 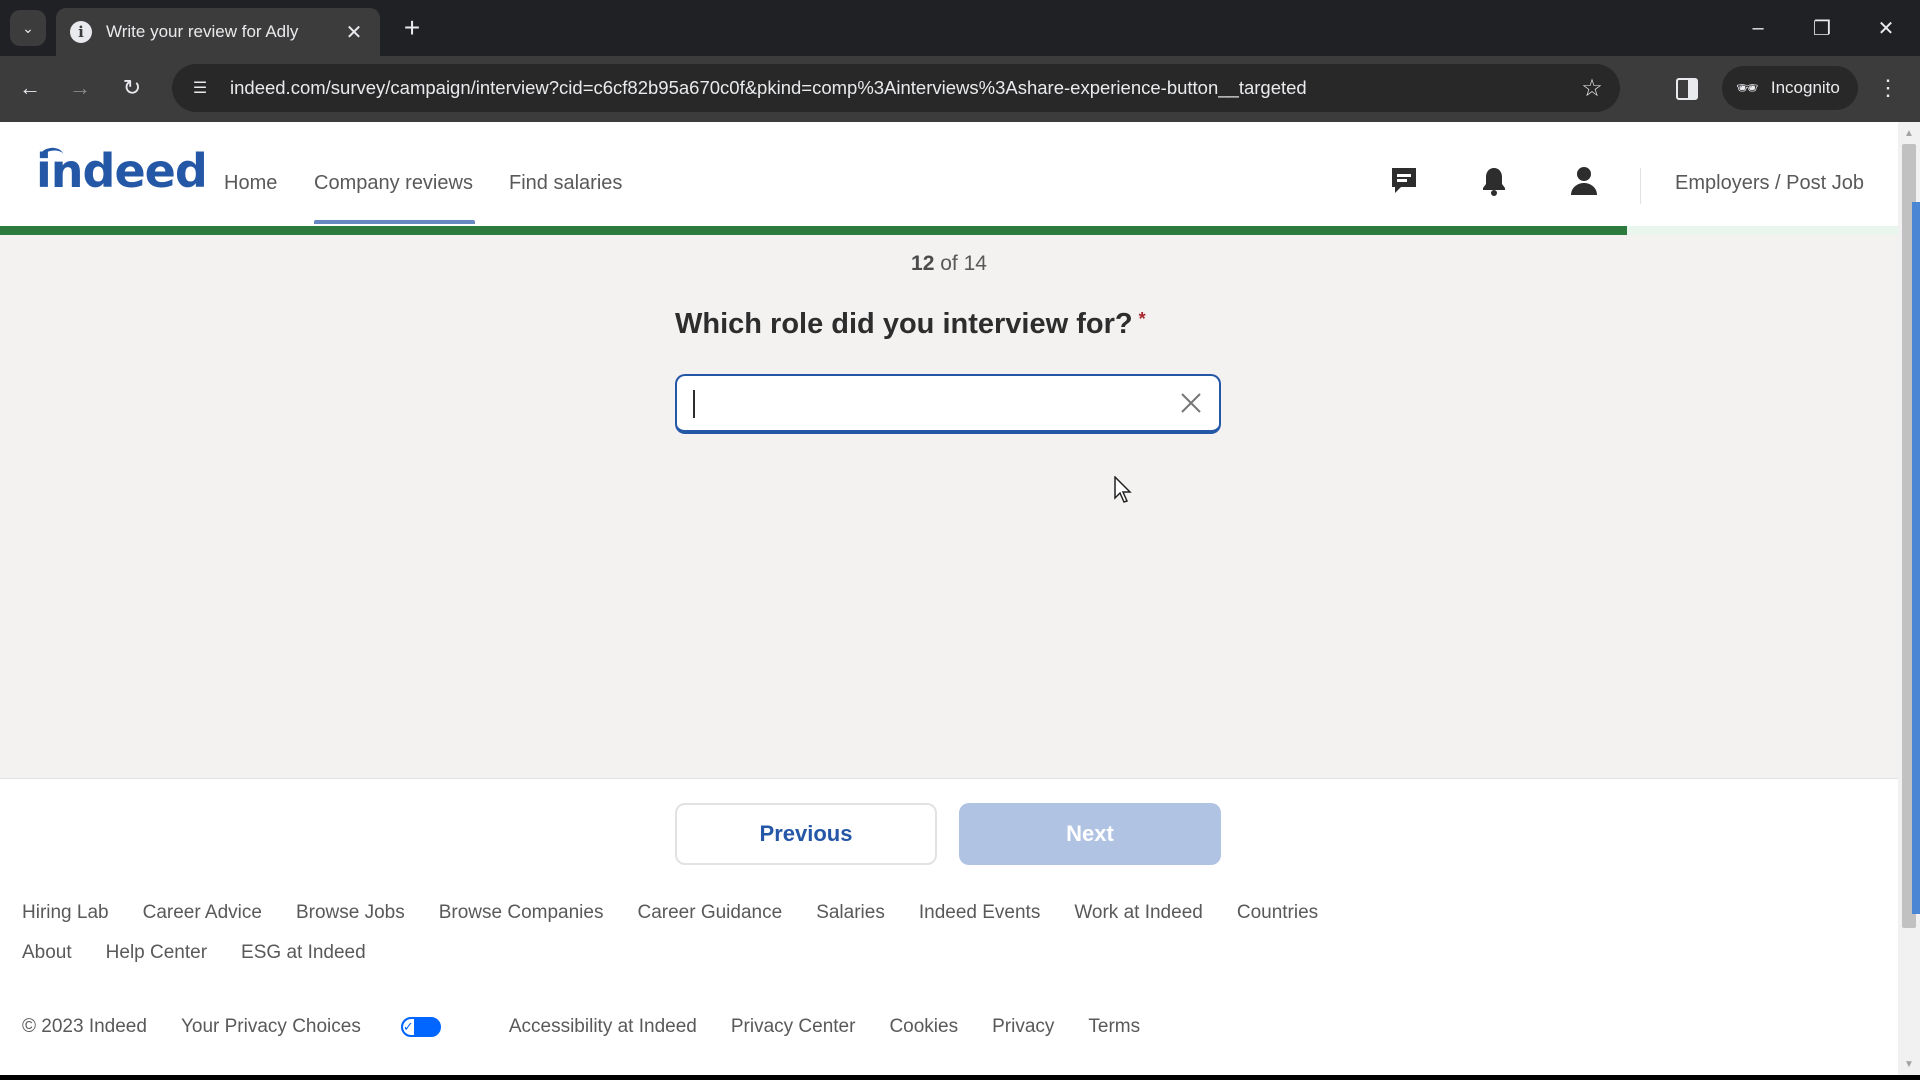 What do you see at coordinates (1404, 181) in the screenshot?
I see `messages-icon` at bounding box center [1404, 181].